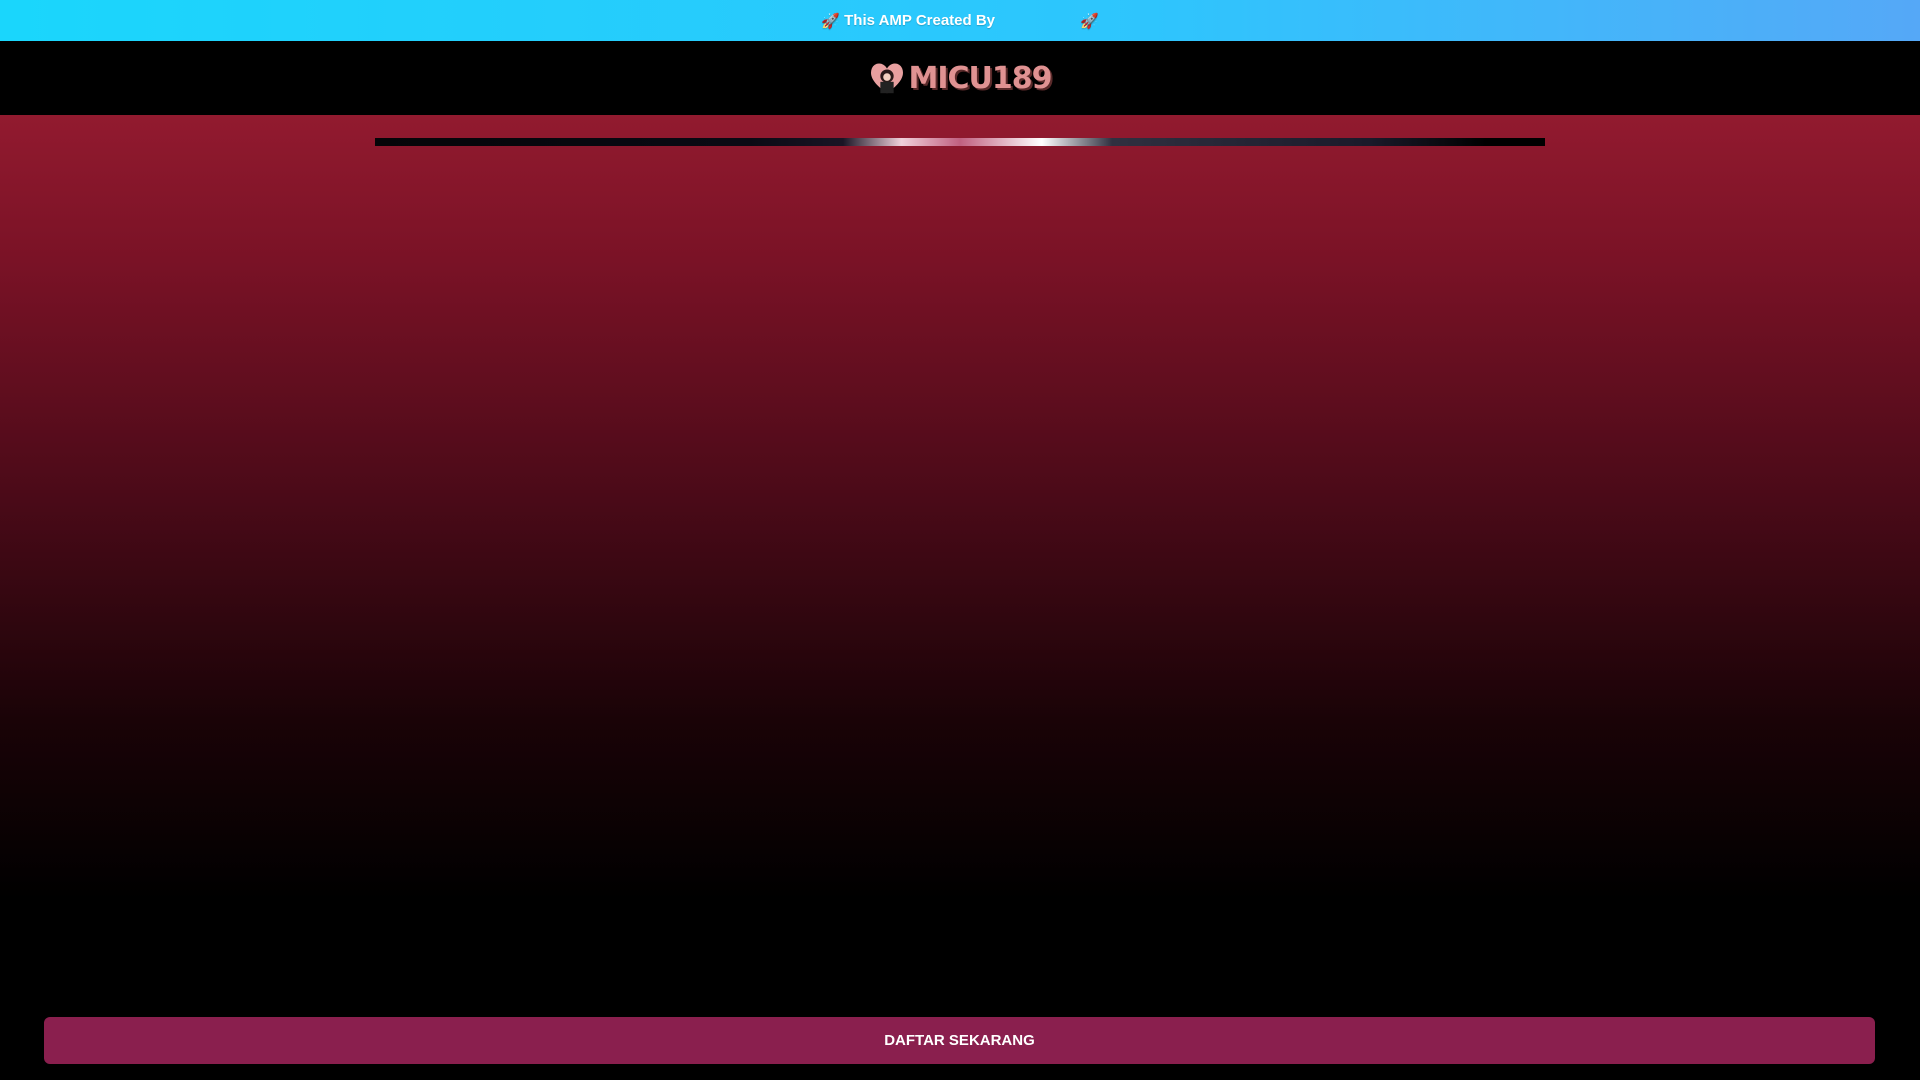  I want to click on site-logo: MICU189, so click(960, 78).